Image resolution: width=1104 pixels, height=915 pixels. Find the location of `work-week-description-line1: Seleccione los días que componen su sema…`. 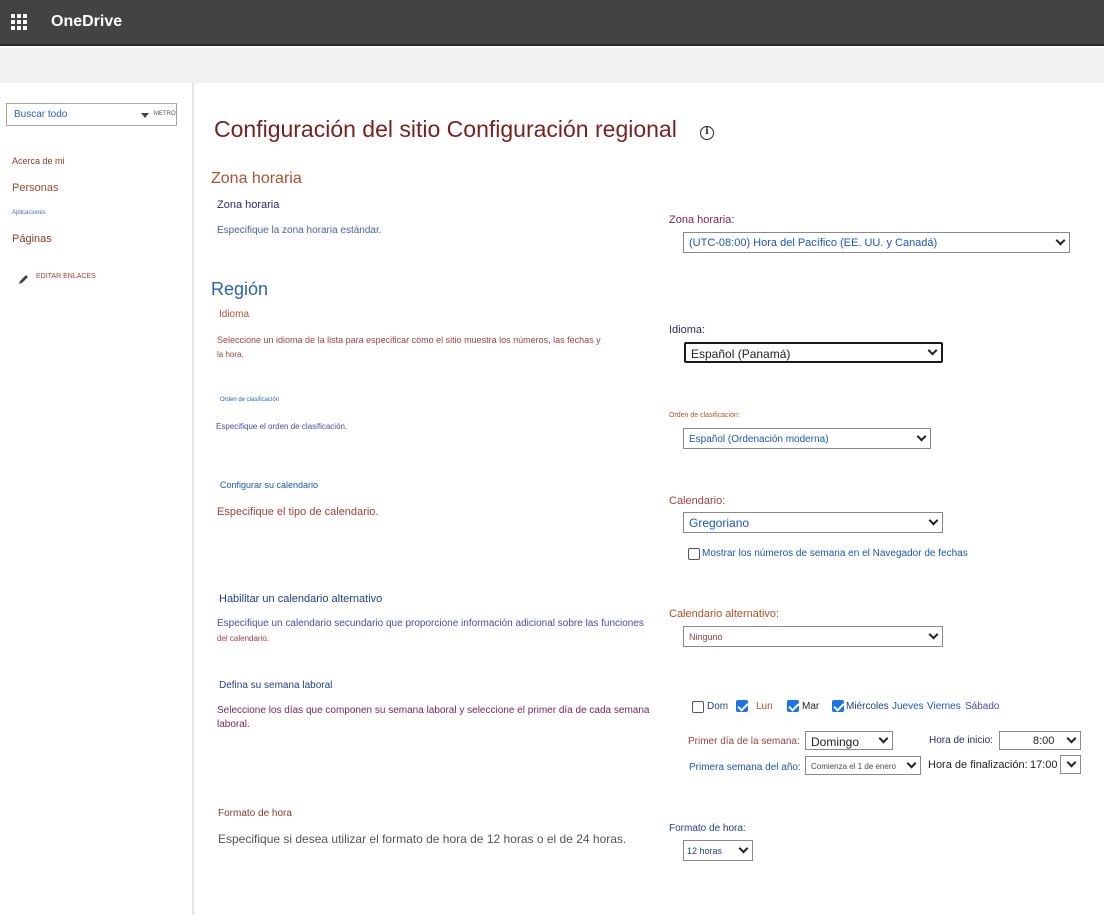

work-week-description-line1: Seleccione los días que componen su sema… is located at coordinates (433, 710).